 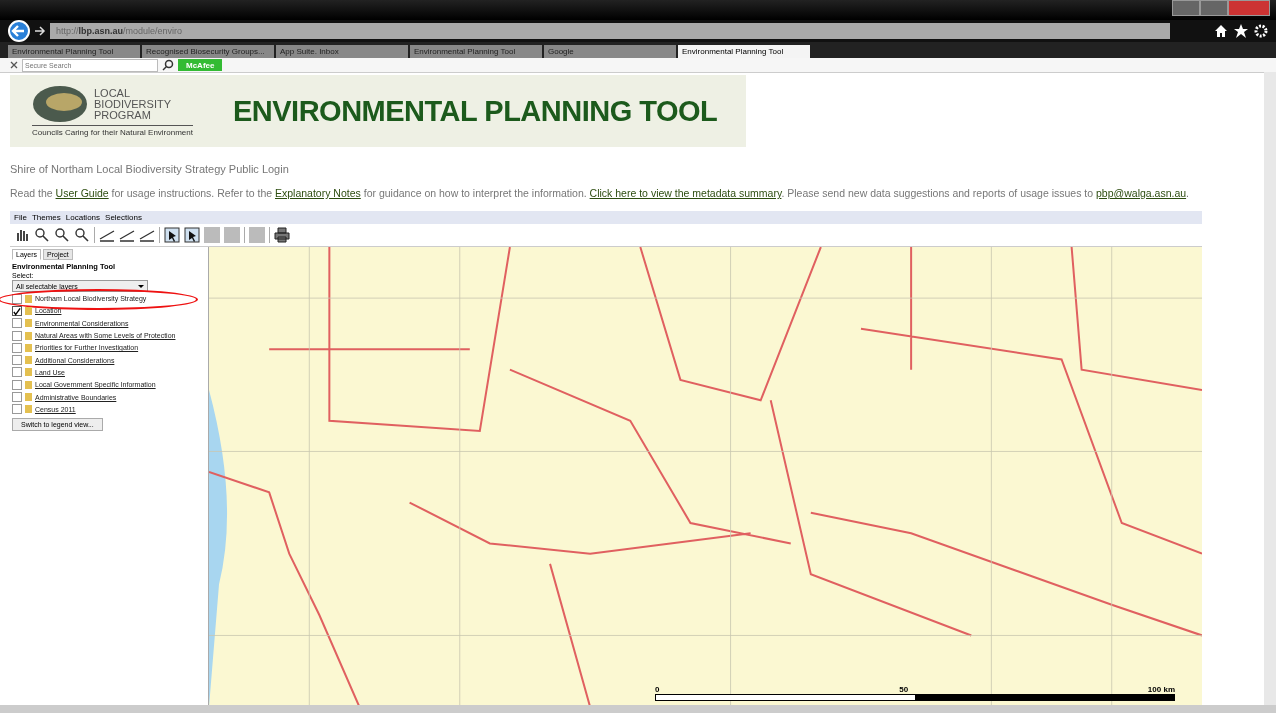 I want to click on logo-text: PROGRAM, so click(x=123, y=115).